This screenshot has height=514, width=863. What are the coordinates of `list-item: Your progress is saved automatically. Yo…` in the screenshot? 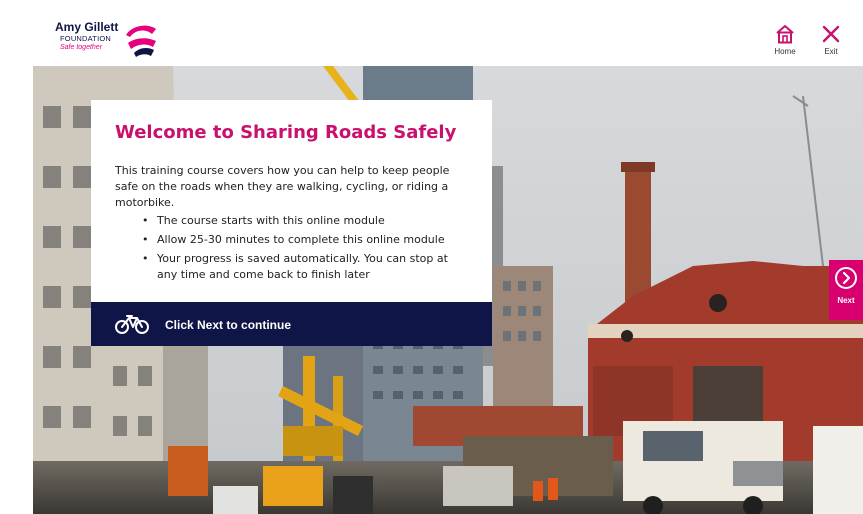 It's located at (306, 267).